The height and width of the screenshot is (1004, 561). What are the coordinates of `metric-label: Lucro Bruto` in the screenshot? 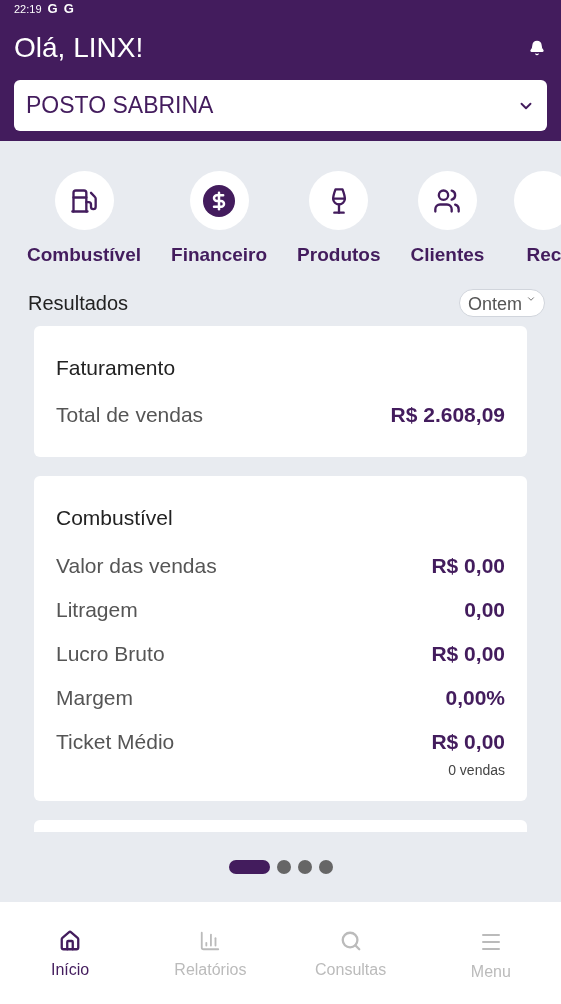 It's located at (110, 653).